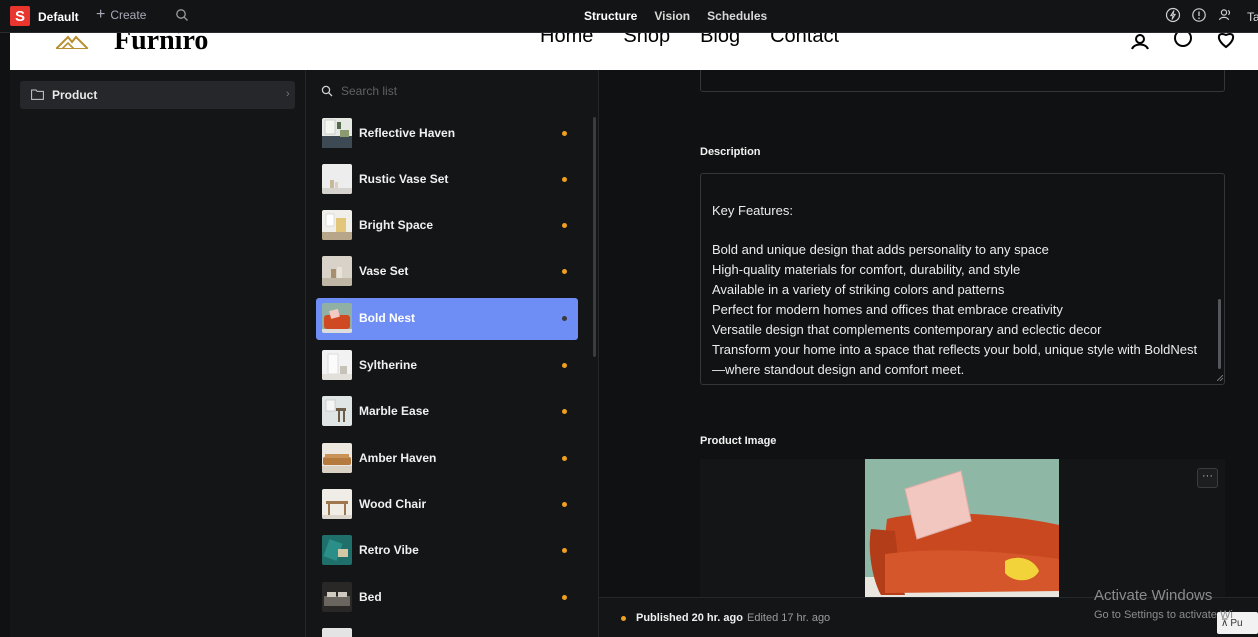 The image size is (1258, 637). I want to click on tab-schedules: Schedules, so click(737, 16).